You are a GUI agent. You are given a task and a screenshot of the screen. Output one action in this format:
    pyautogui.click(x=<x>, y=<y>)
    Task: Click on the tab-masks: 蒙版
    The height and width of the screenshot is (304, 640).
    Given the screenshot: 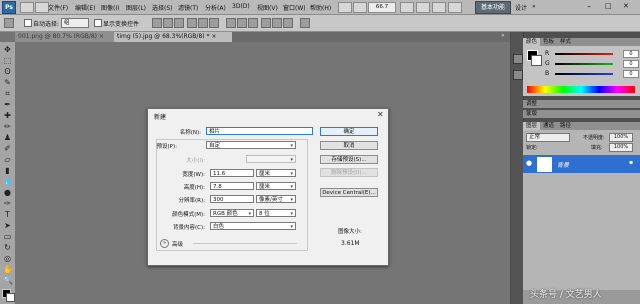 What is the action you would take?
    pyautogui.click(x=531, y=114)
    